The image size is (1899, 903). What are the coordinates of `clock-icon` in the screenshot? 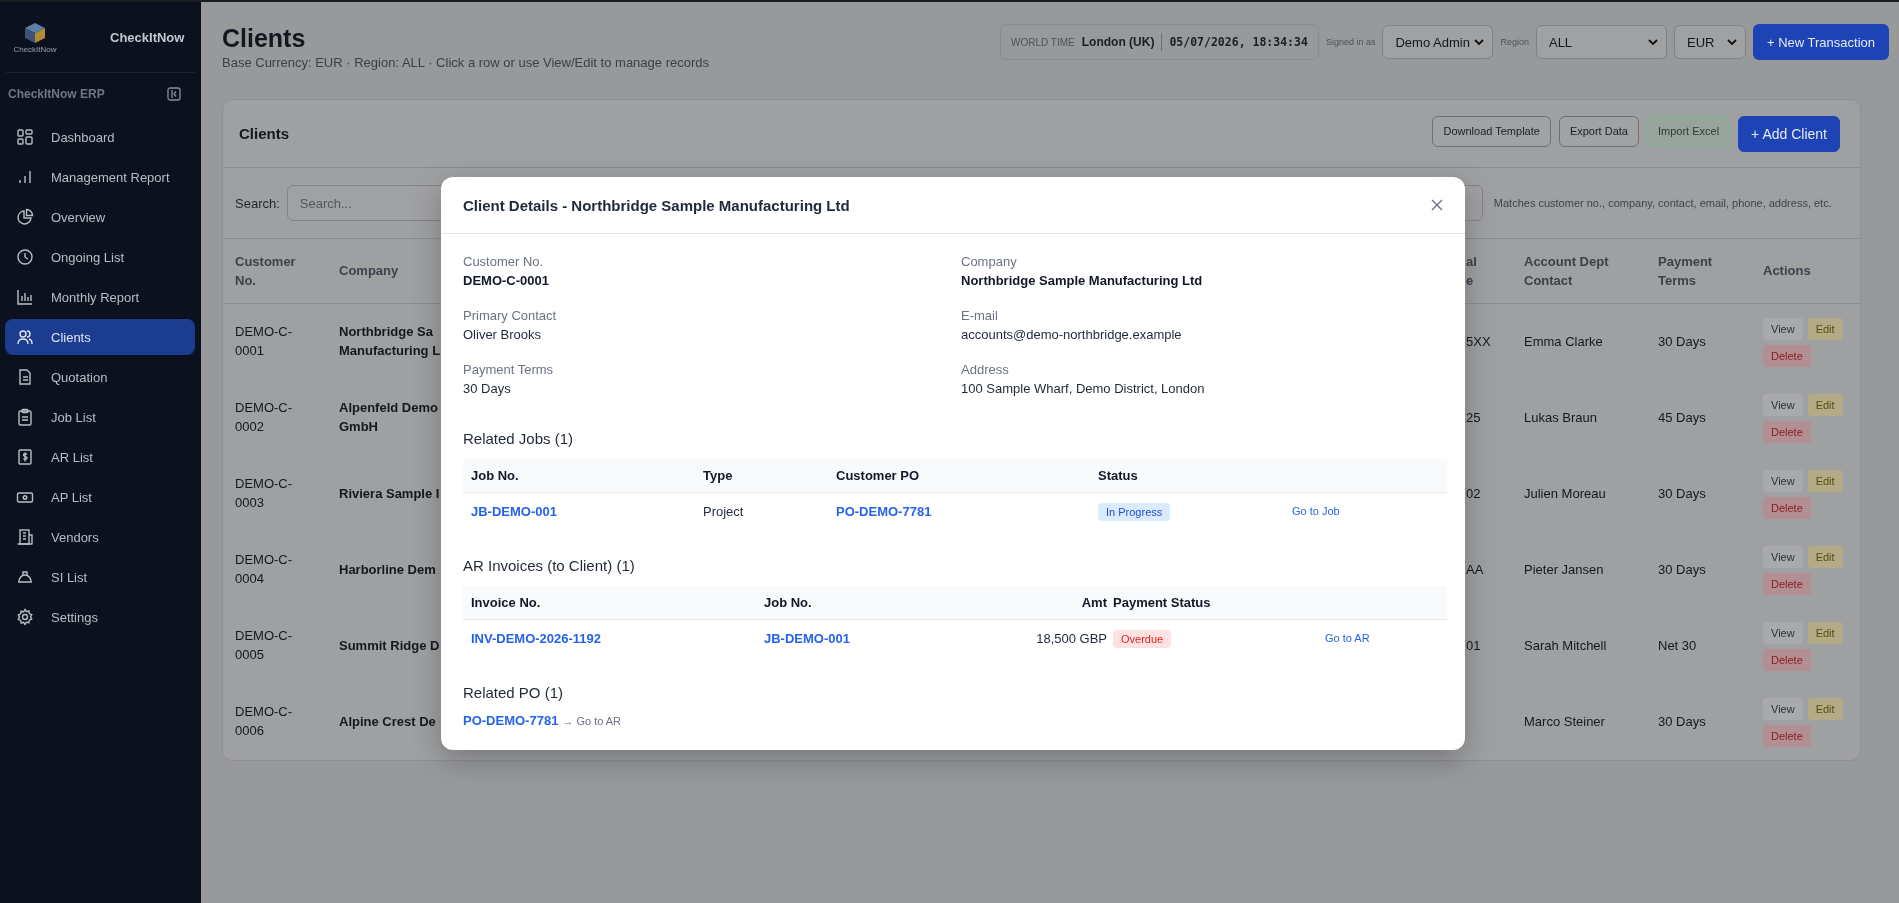 It's located at (25, 257).